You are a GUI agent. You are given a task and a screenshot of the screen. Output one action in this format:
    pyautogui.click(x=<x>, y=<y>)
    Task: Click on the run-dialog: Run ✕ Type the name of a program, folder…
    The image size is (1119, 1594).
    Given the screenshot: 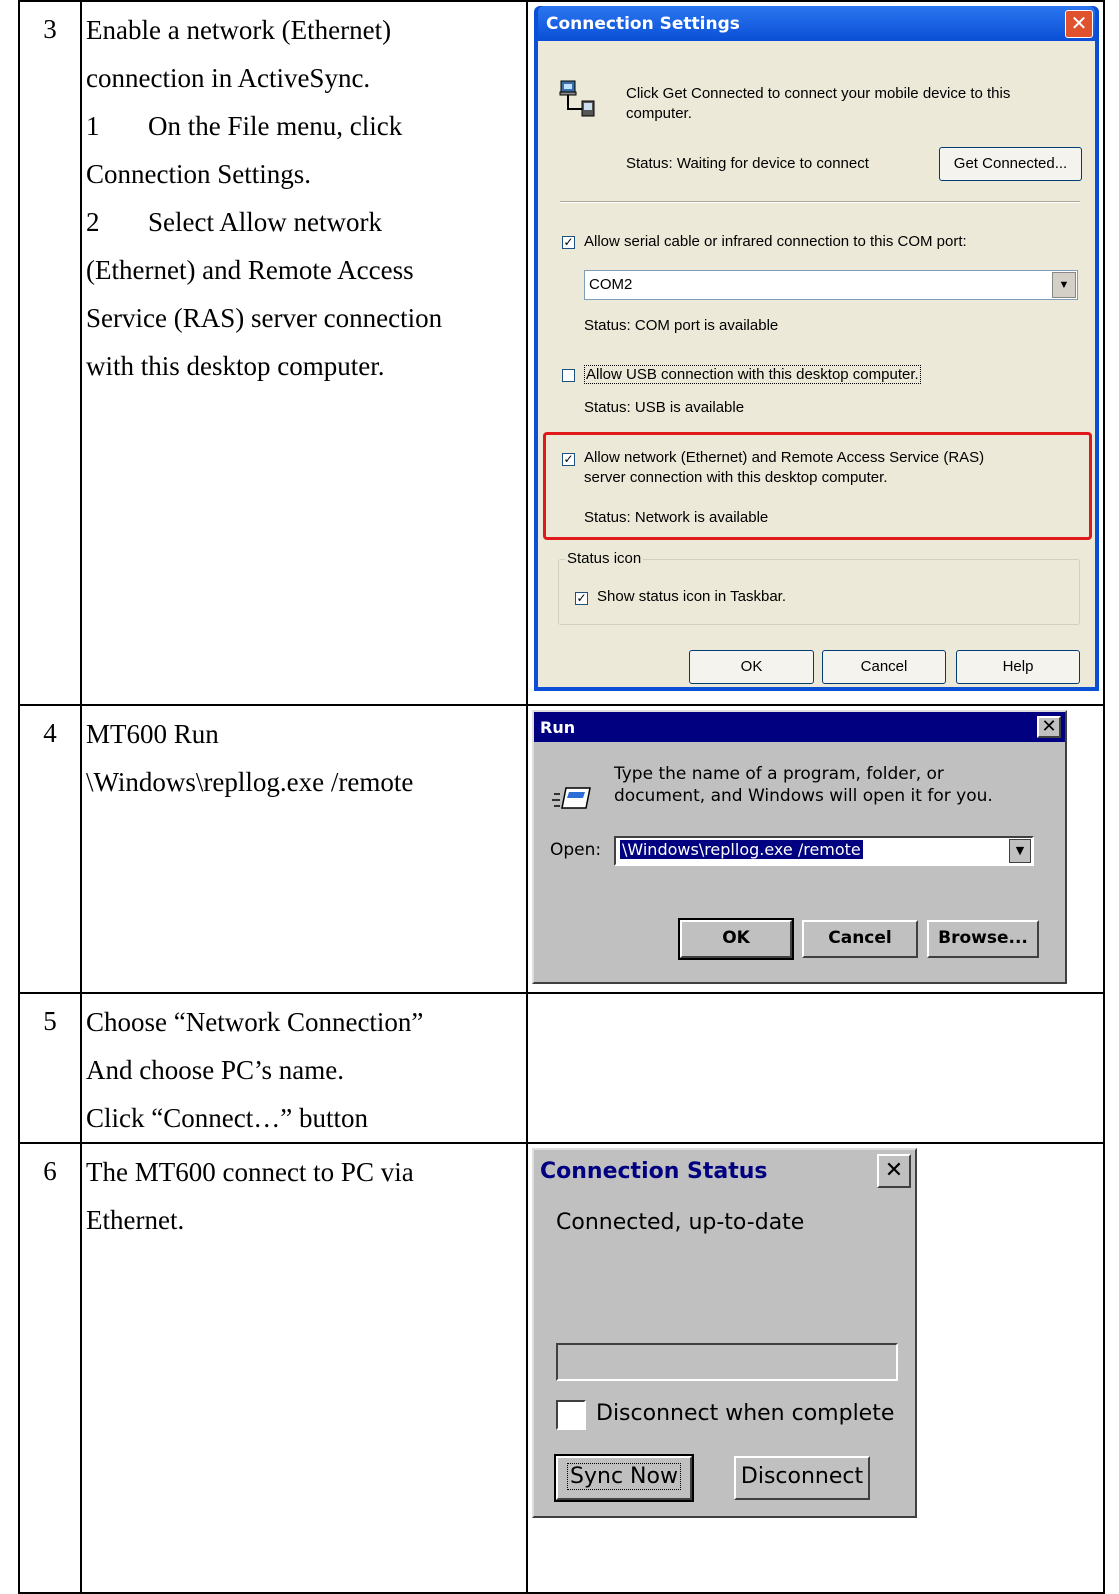 What is the action you would take?
    pyautogui.click(x=799, y=847)
    